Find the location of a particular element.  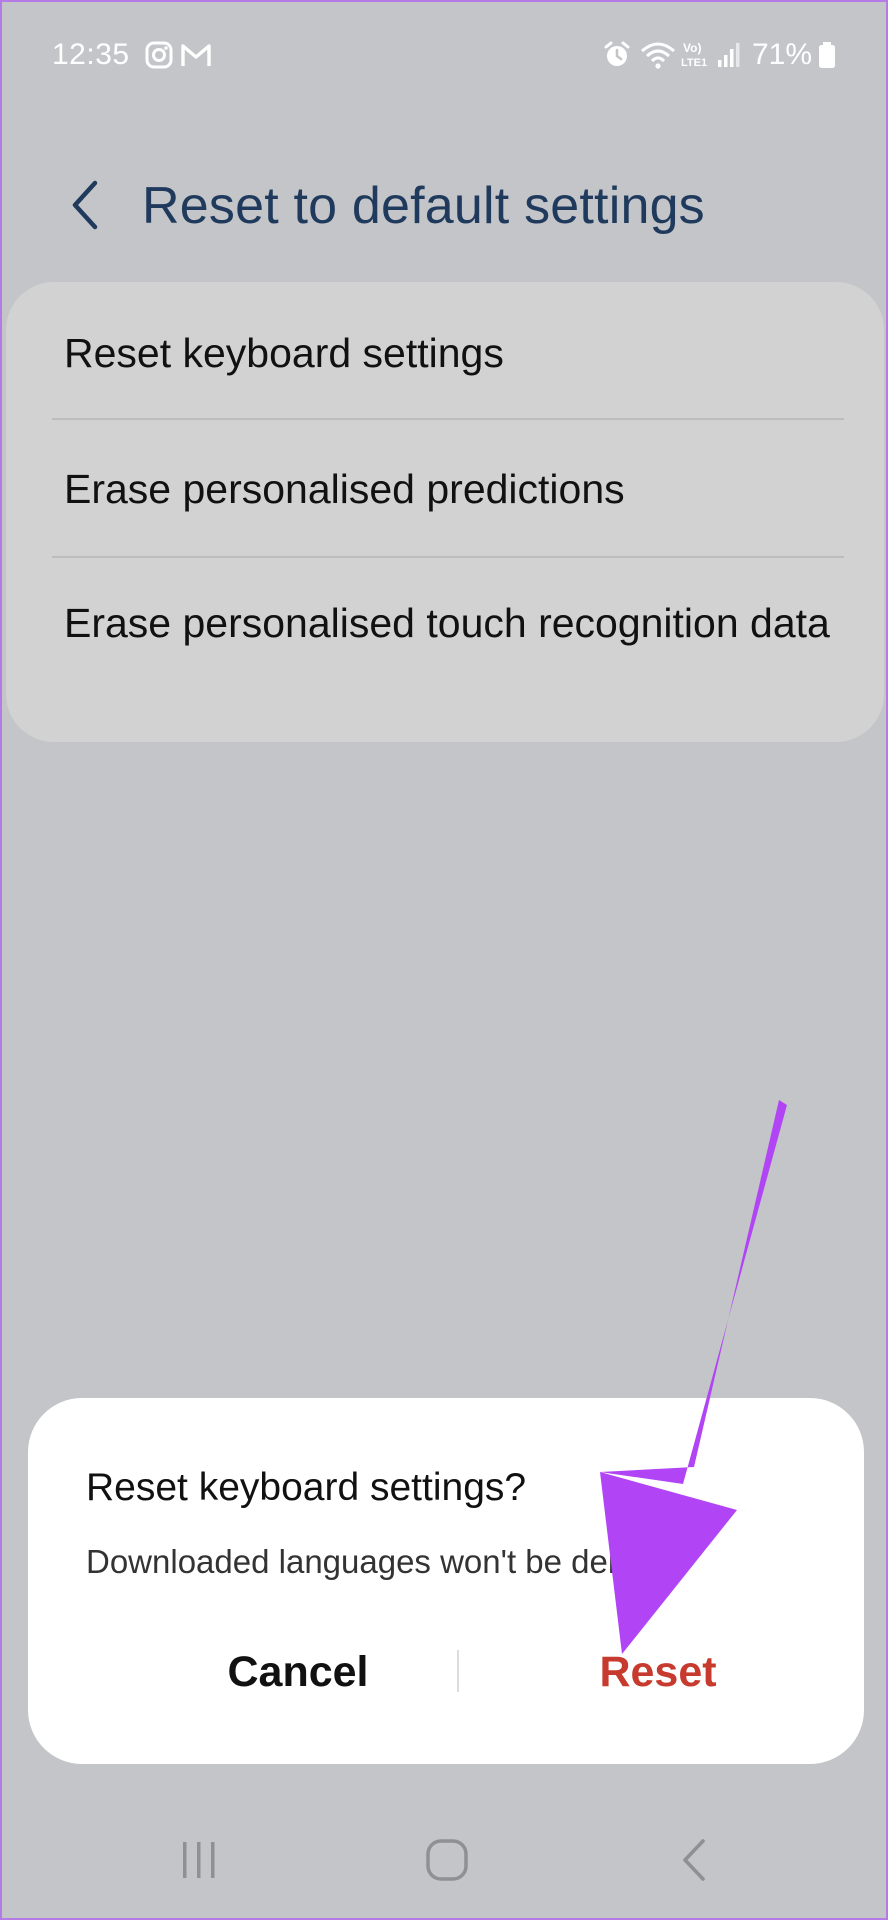

status-time: 12:35 is located at coordinates (91, 54).